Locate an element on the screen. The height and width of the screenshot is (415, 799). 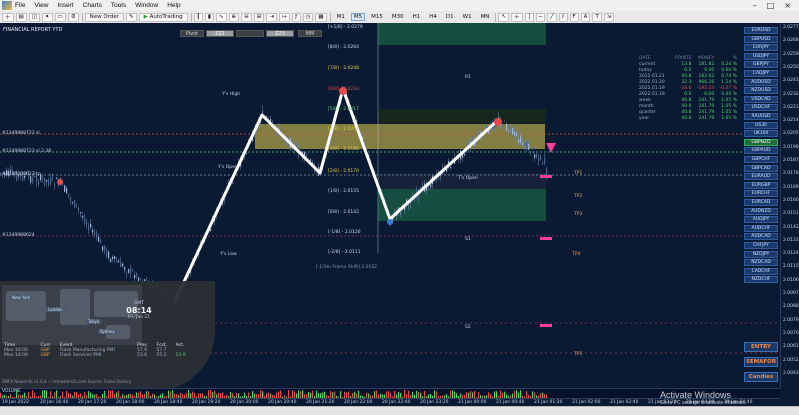
templates-icon: ▦ is located at coordinates (321, 17).